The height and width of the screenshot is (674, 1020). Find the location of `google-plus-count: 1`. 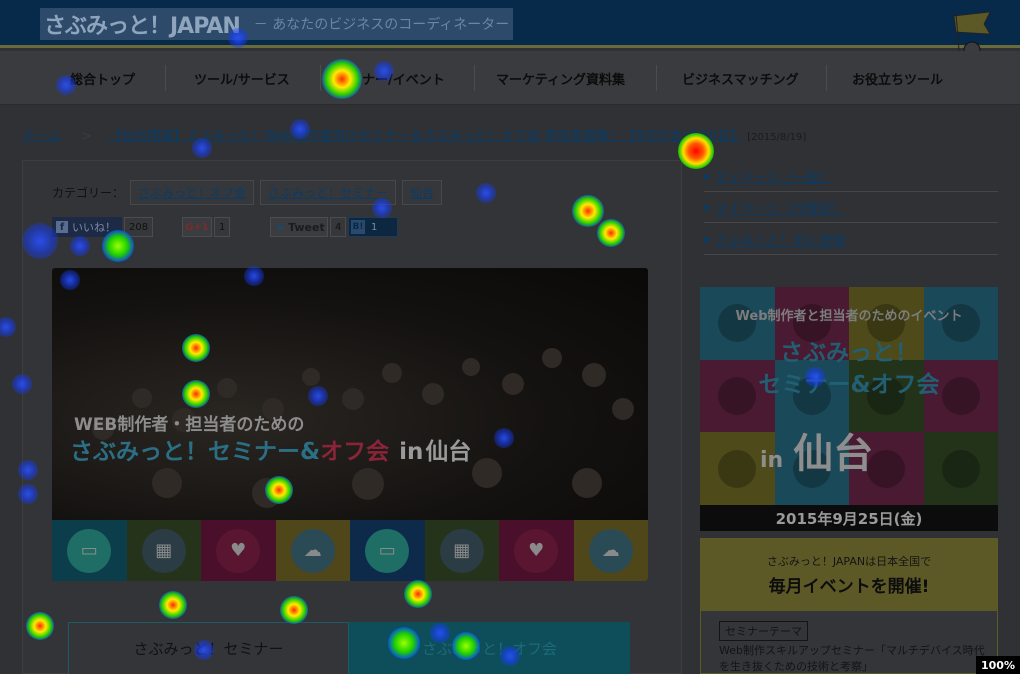

google-plus-count: 1 is located at coordinates (222, 227).